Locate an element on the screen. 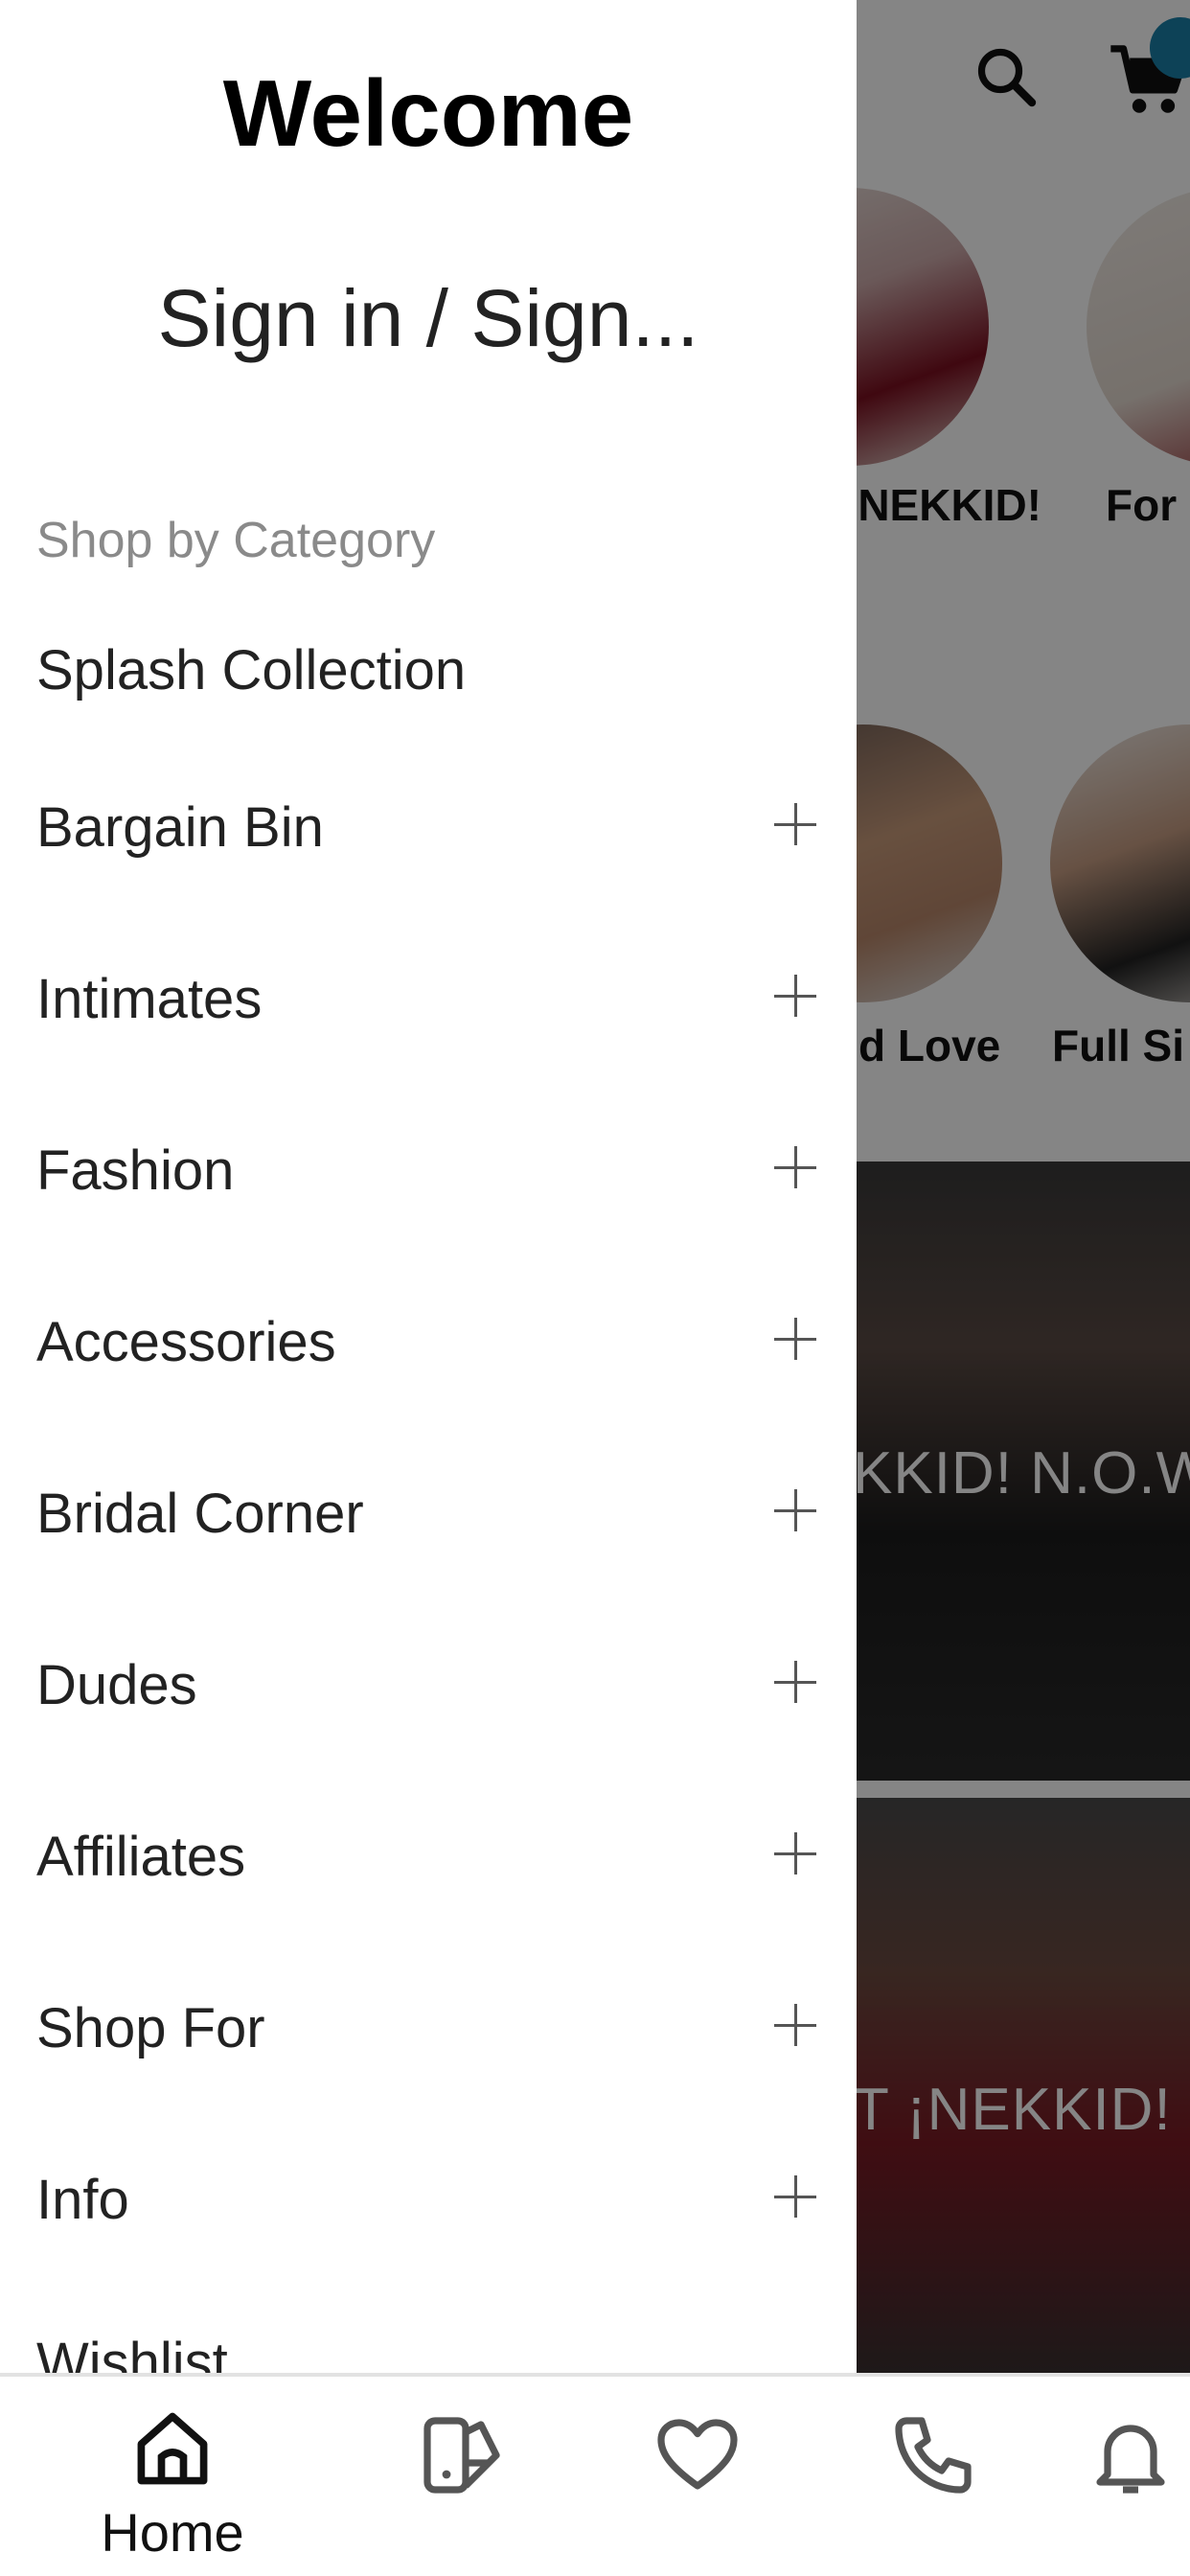 This screenshot has width=1190, height=2576. menu-item-dudes: Dudes is located at coordinates (429, 1684).